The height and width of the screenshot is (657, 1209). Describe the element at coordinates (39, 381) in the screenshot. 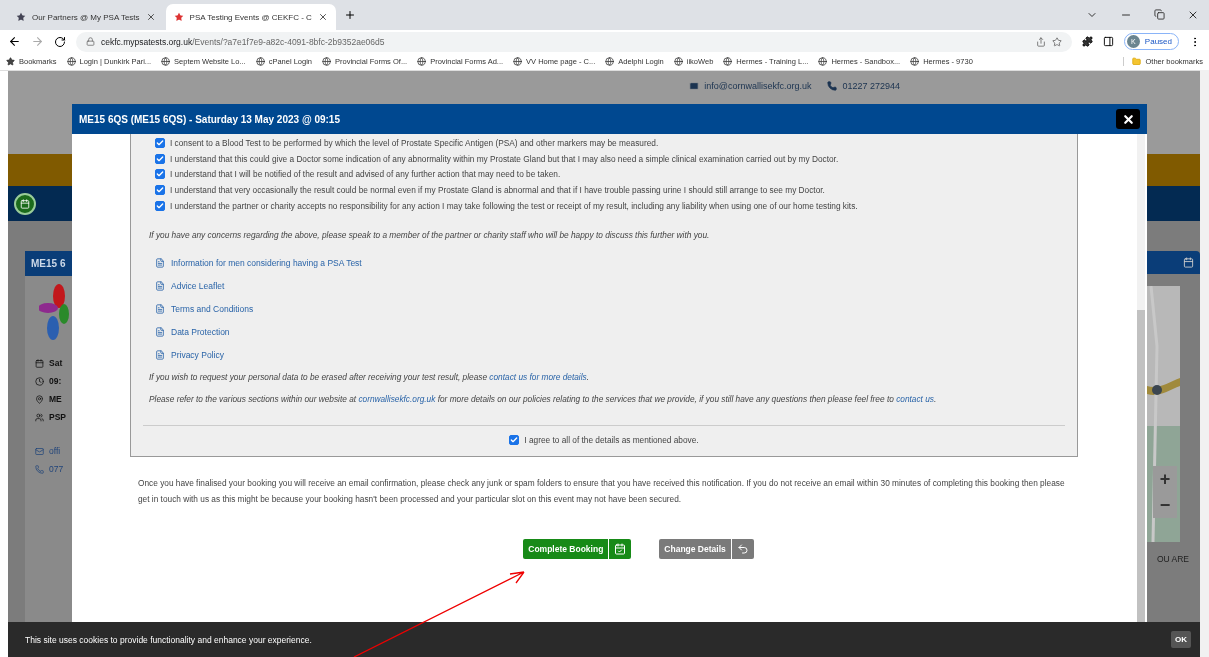

I see `clock-icon` at that location.